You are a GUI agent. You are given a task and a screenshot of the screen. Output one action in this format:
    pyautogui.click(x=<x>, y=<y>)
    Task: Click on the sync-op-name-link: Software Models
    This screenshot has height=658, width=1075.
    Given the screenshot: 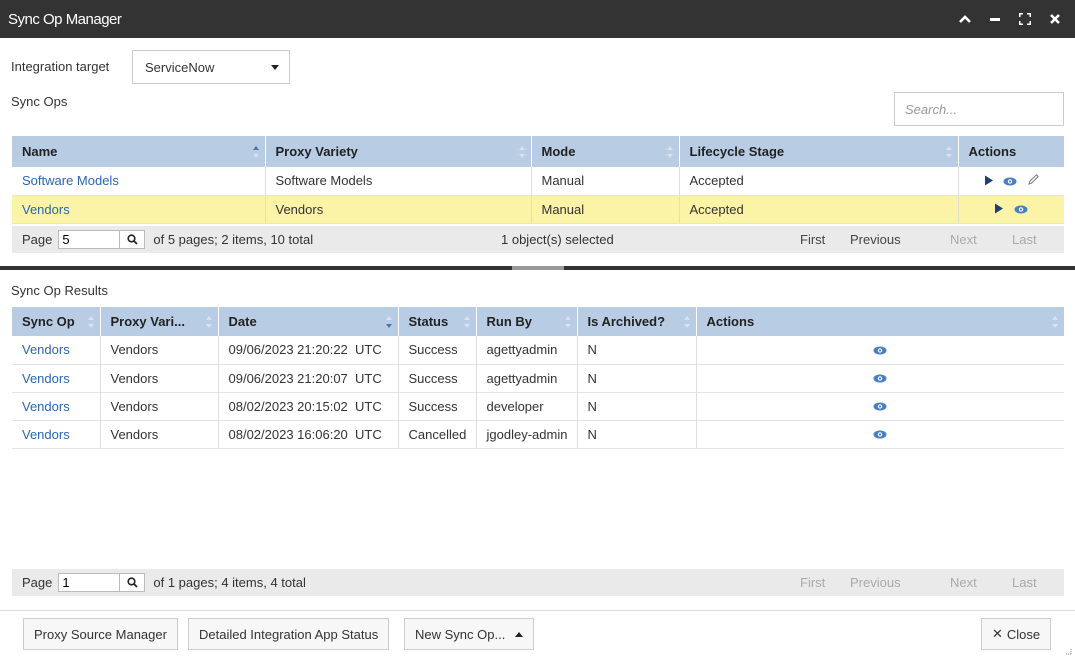 What is the action you would take?
    pyautogui.click(x=70, y=180)
    